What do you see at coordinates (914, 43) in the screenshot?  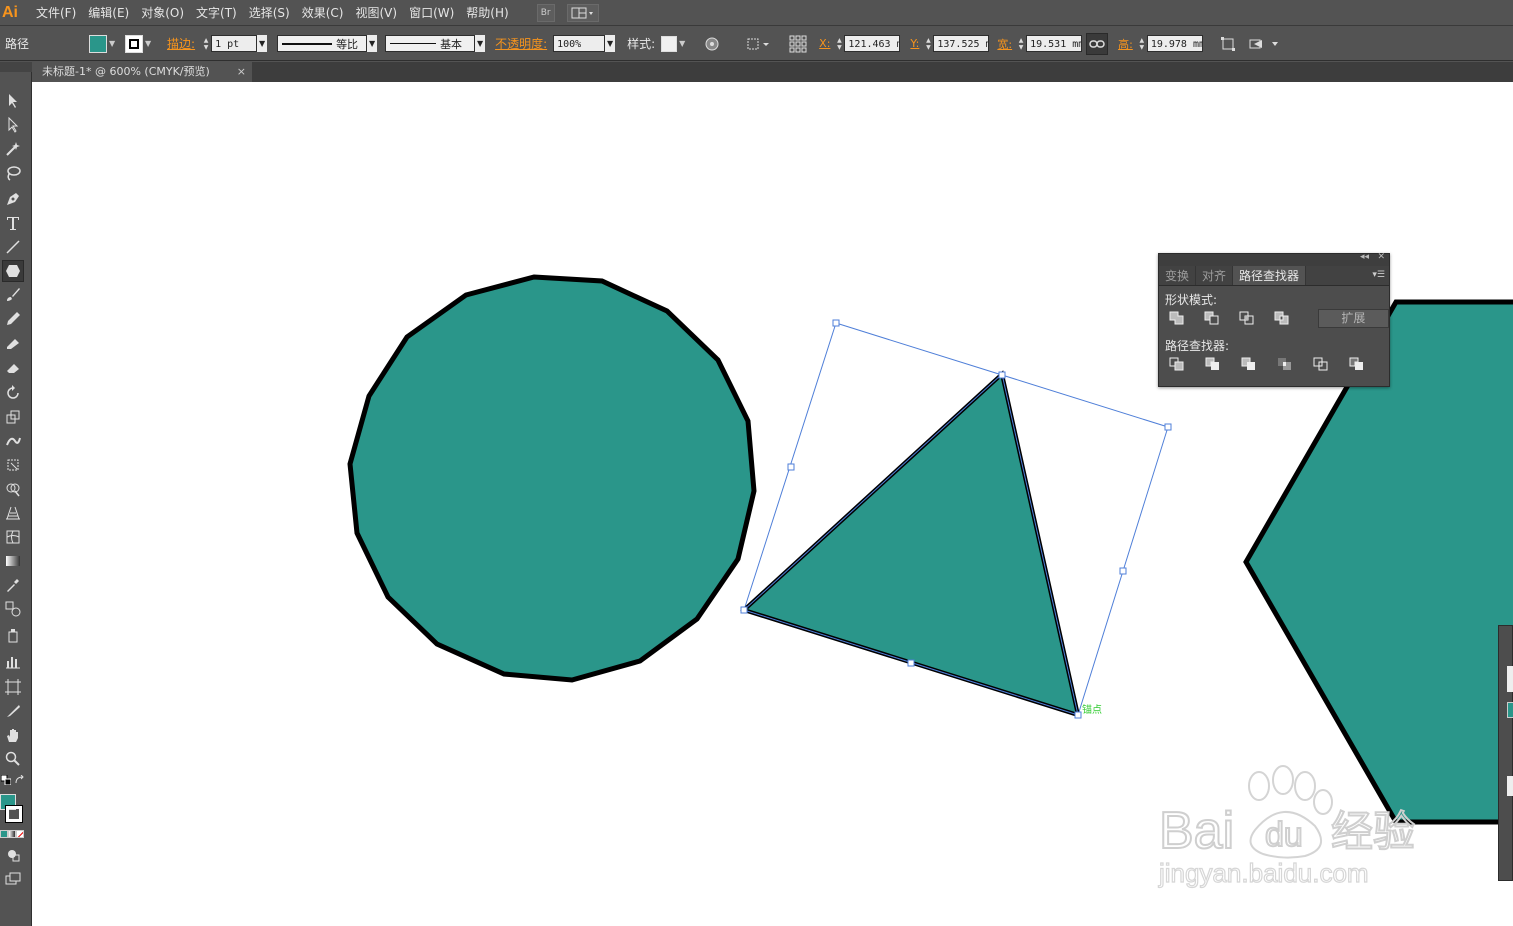 I see `y-label: Y:` at bounding box center [914, 43].